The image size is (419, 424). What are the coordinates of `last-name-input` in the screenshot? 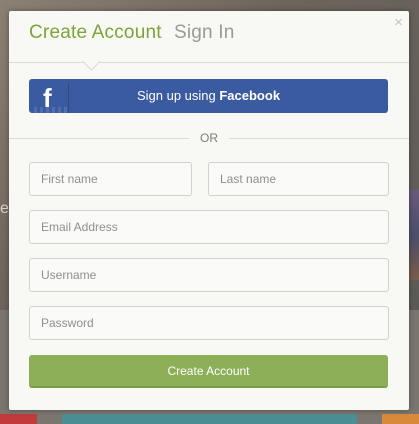 It's located at (298, 179).